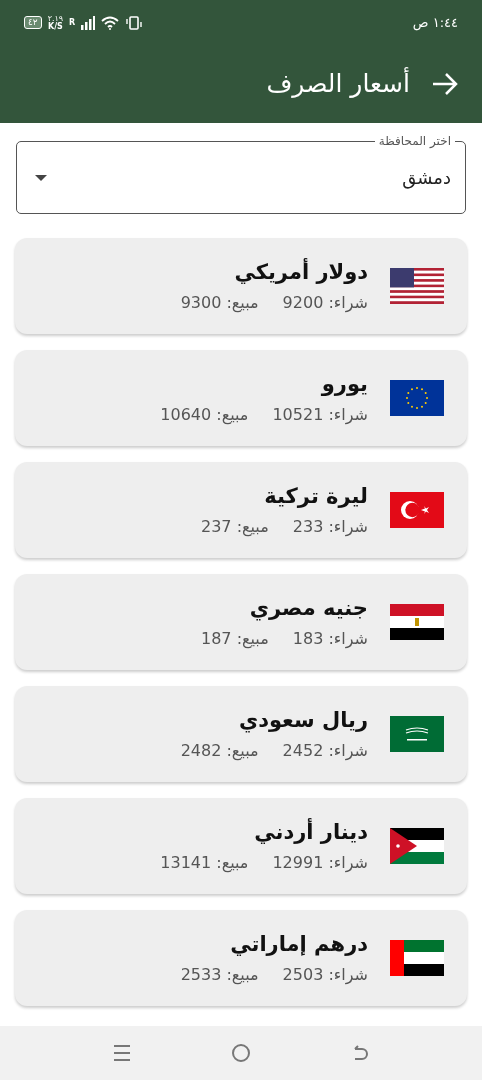 The width and height of the screenshot is (482, 1080). I want to click on speed-unit: K/S, so click(55, 26).